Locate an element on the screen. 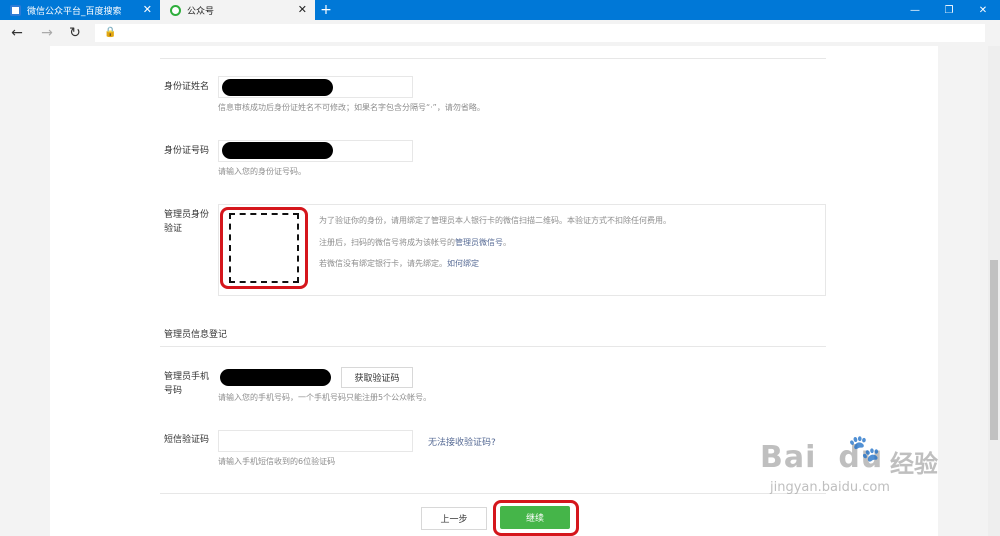 The image size is (1000, 536). id-number-tip: 请输入您的身份证号码。 is located at coordinates (262, 171).